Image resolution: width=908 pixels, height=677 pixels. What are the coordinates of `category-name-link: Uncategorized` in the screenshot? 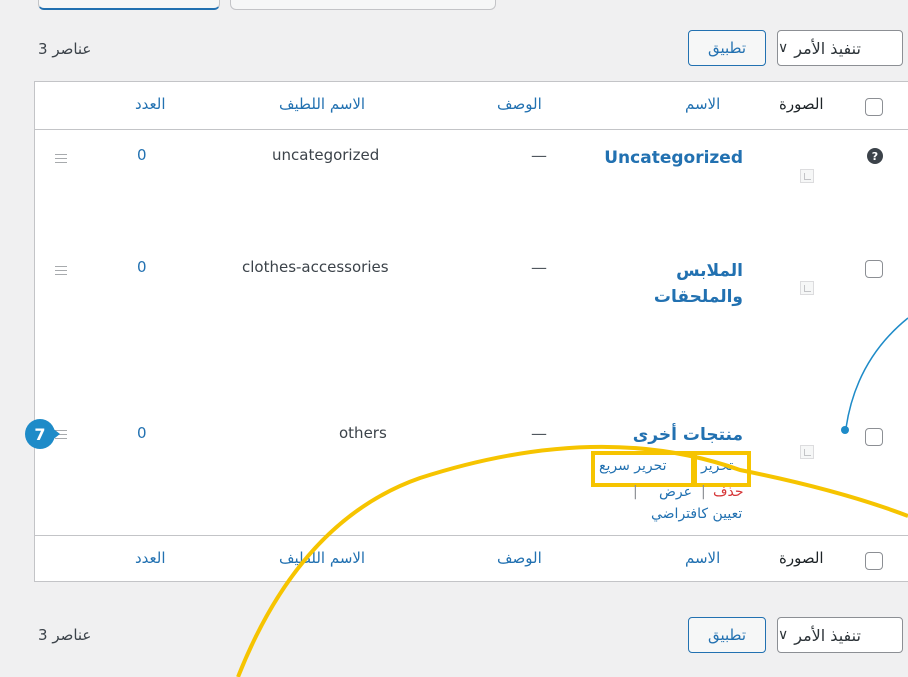 It's located at (663, 158).